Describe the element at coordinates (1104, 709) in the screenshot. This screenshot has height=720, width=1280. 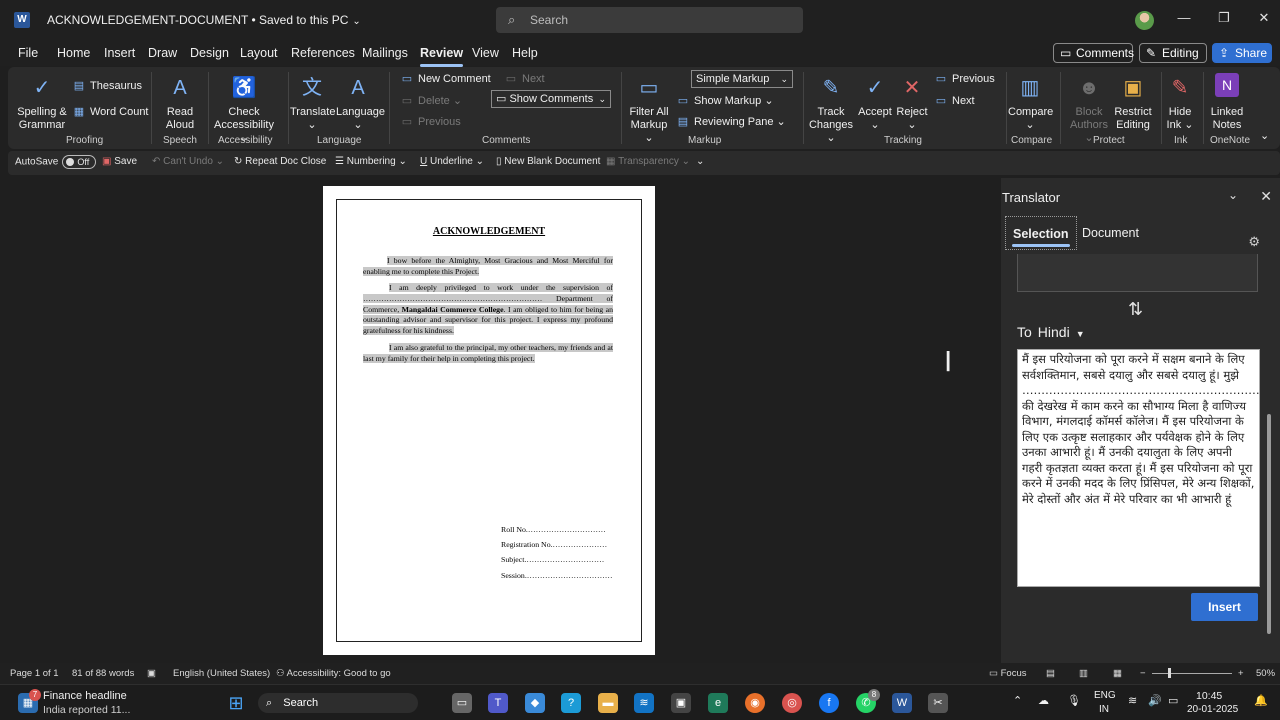
I see `input-language-bottom: IN` at that location.